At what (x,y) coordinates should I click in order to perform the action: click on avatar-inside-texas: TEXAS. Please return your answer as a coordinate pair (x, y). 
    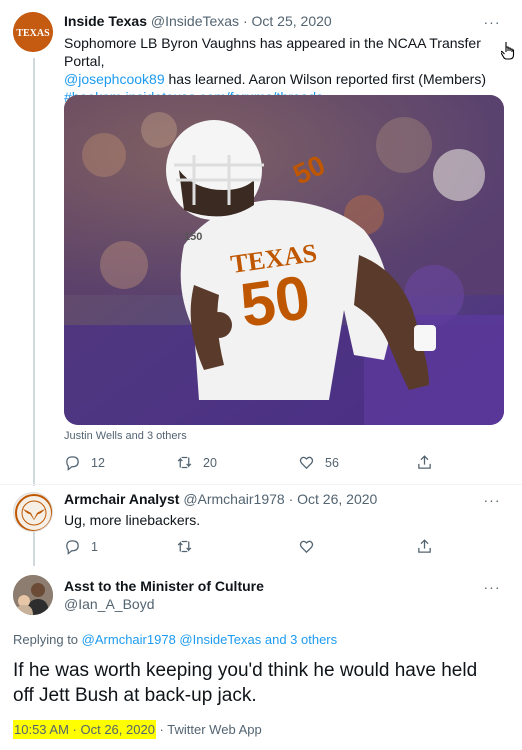
    Looking at the image, I should click on (33, 32).